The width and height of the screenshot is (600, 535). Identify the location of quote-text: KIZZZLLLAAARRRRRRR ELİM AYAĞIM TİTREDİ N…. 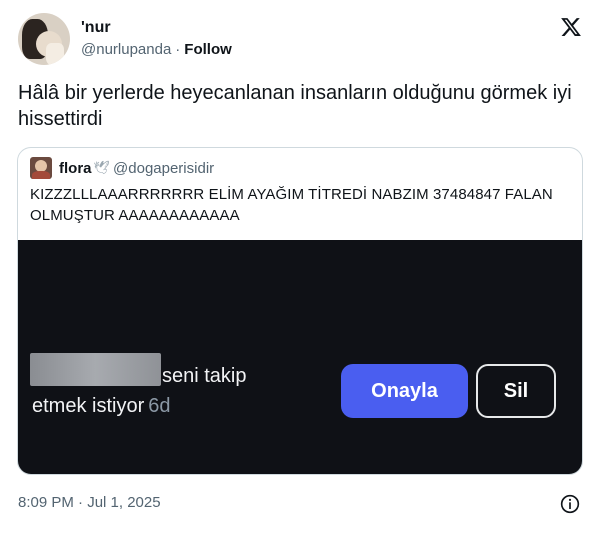
(291, 205).